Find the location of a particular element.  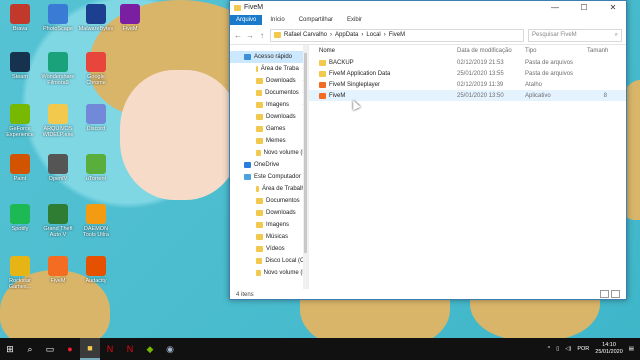

desktop-icon: Google Chrome is located at coordinates (96, 69).